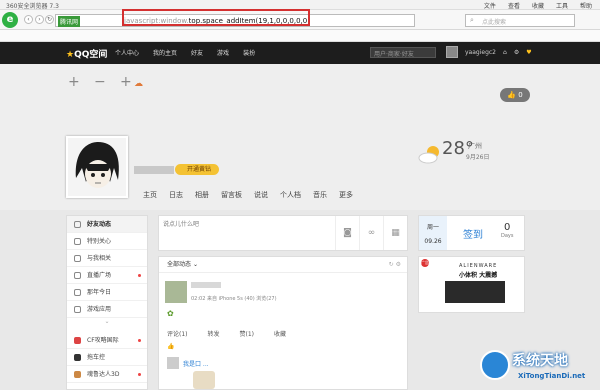  What do you see at coordinates (176, 292) in the screenshot?
I see `post-avatar` at bounding box center [176, 292].